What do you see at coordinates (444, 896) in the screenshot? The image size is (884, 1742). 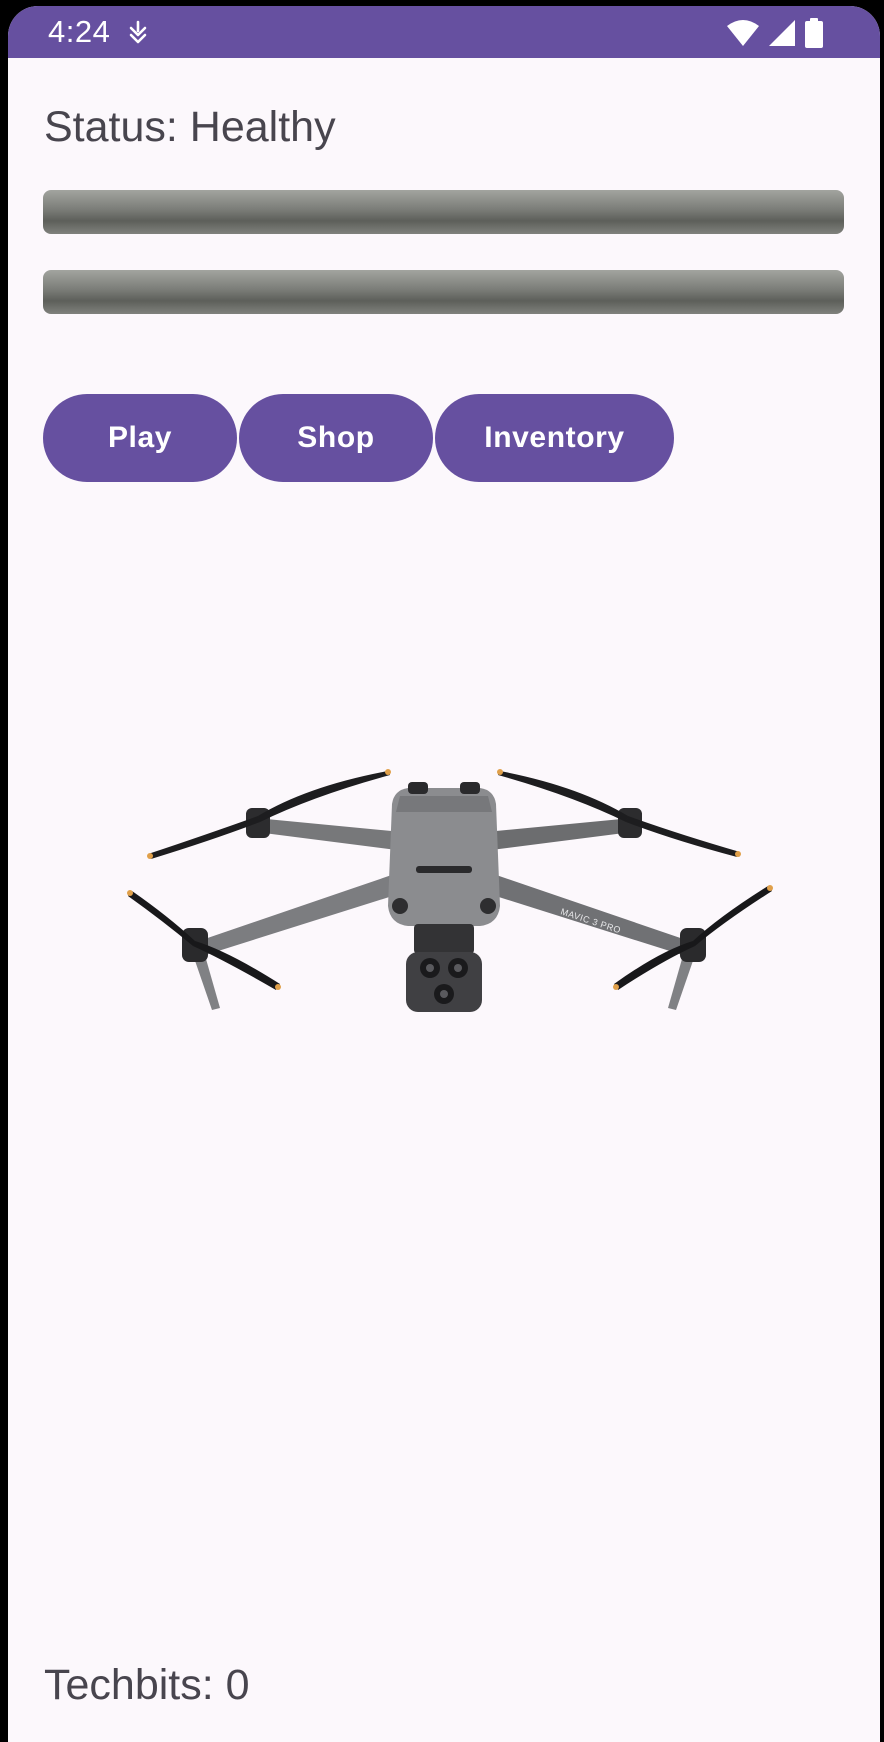 I see `drone-image: MAVIC 3 PRO` at bounding box center [444, 896].